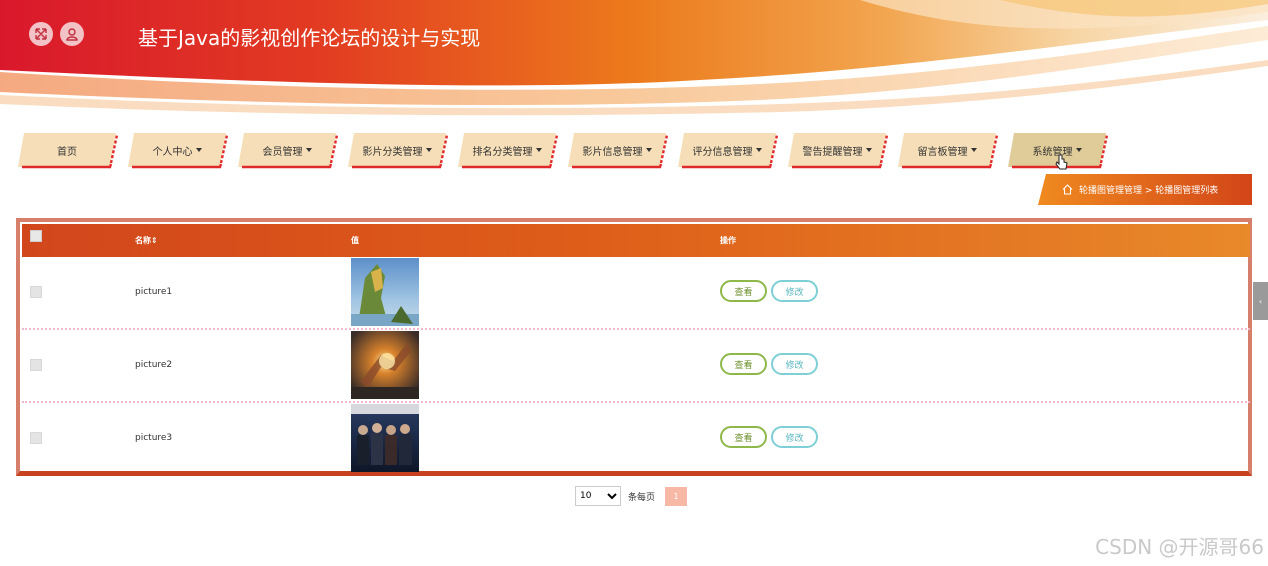  Describe the element at coordinates (1179, 547) in the screenshot. I see `watermark: CSDN @开源哥66` at that location.